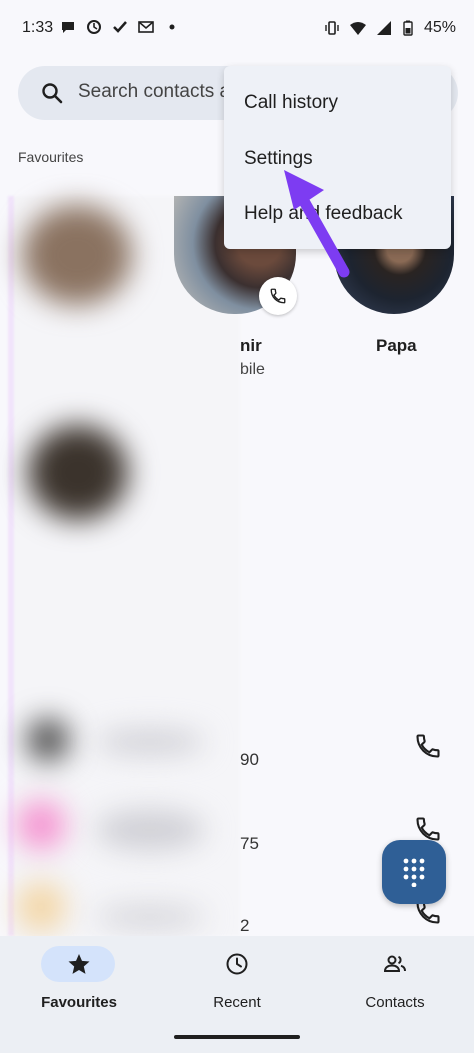 This screenshot has width=474, height=1053. What do you see at coordinates (252, 369) in the screenshot?
I see `favourite-label: bile` at bounding box center [252, 369].